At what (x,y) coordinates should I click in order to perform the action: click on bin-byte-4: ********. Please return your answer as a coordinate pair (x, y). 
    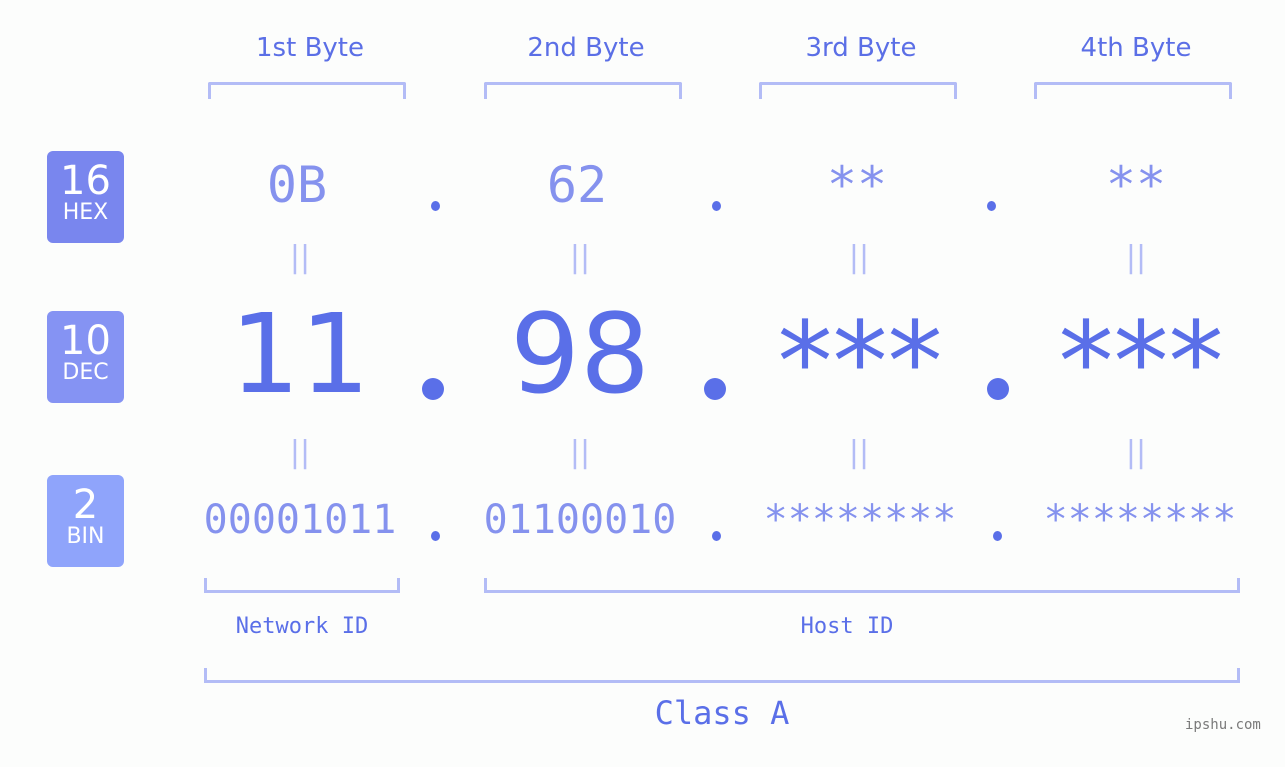
    Looking at the image, I should click on (1140, 520).